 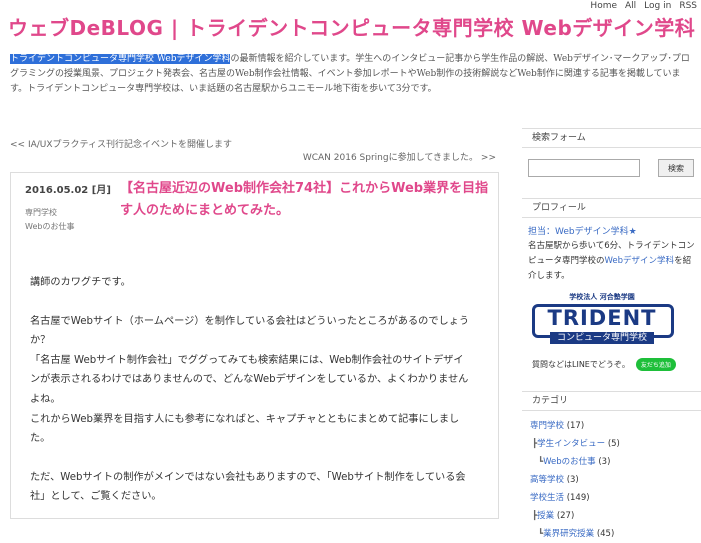 What do you see at coordinates (70, 213) in the screenshot?
I see `post-category-link: 専門学校` at bounding box center [70, 213].